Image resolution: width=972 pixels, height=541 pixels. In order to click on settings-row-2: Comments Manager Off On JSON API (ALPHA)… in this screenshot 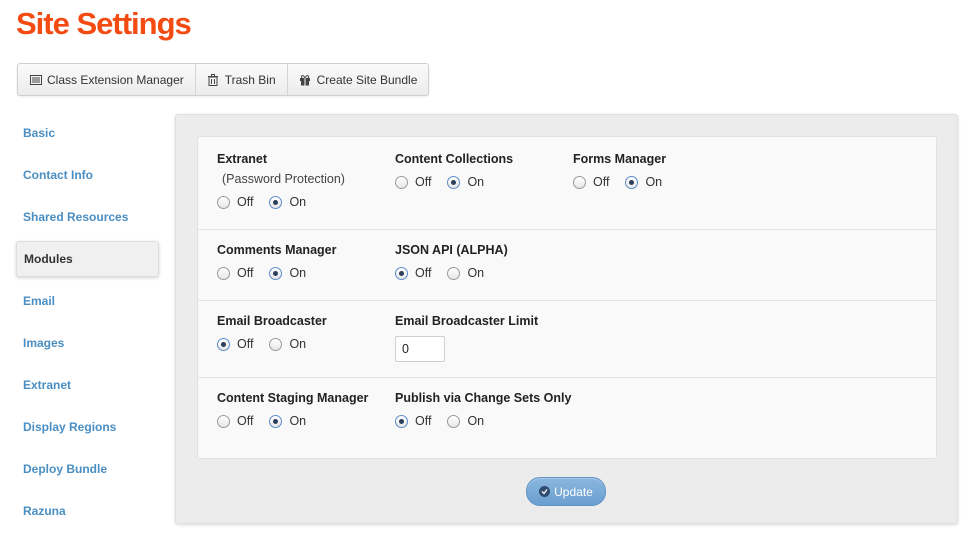, I will do `click(567, 264)`.